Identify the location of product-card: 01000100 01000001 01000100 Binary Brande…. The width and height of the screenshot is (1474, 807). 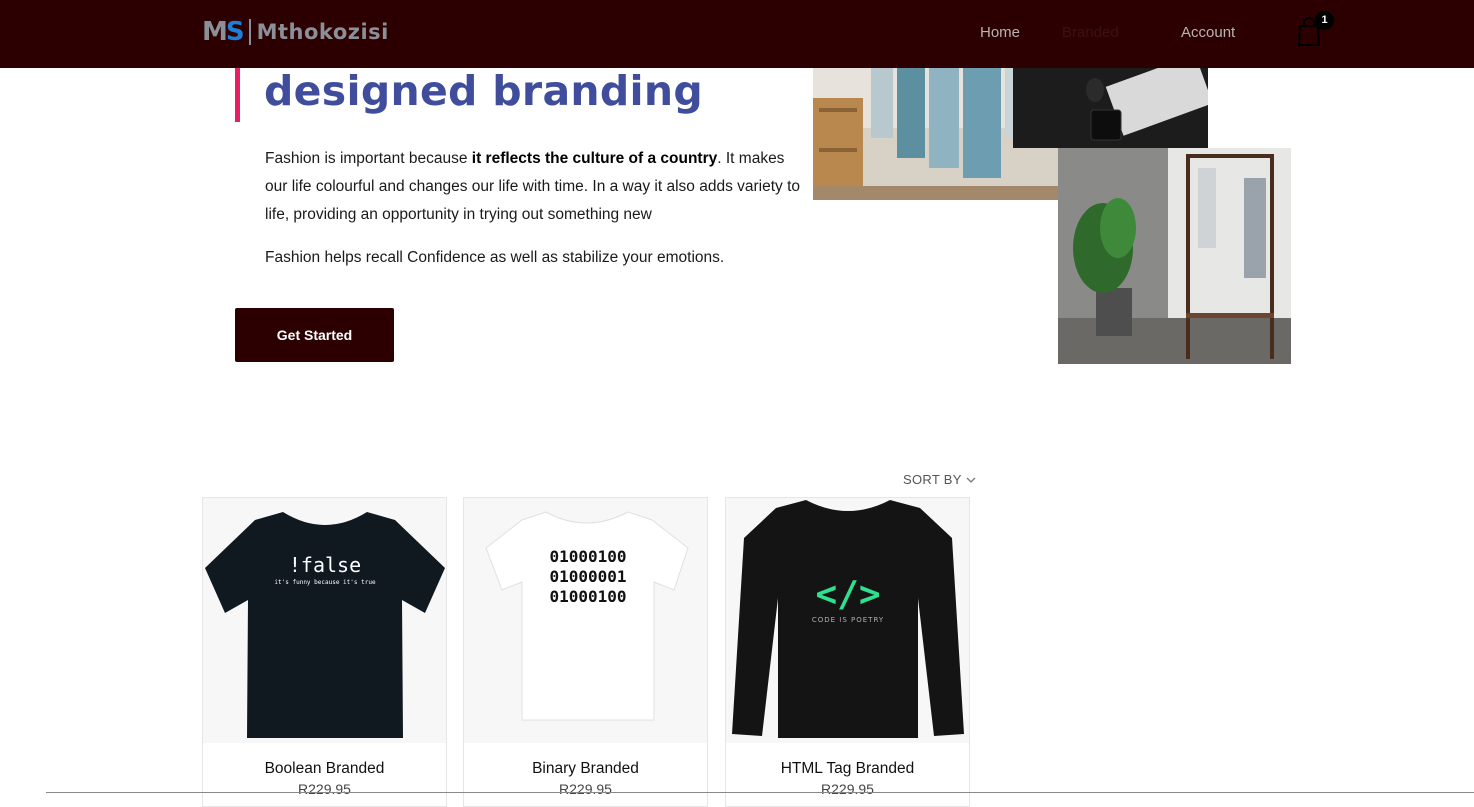
(585, 652).